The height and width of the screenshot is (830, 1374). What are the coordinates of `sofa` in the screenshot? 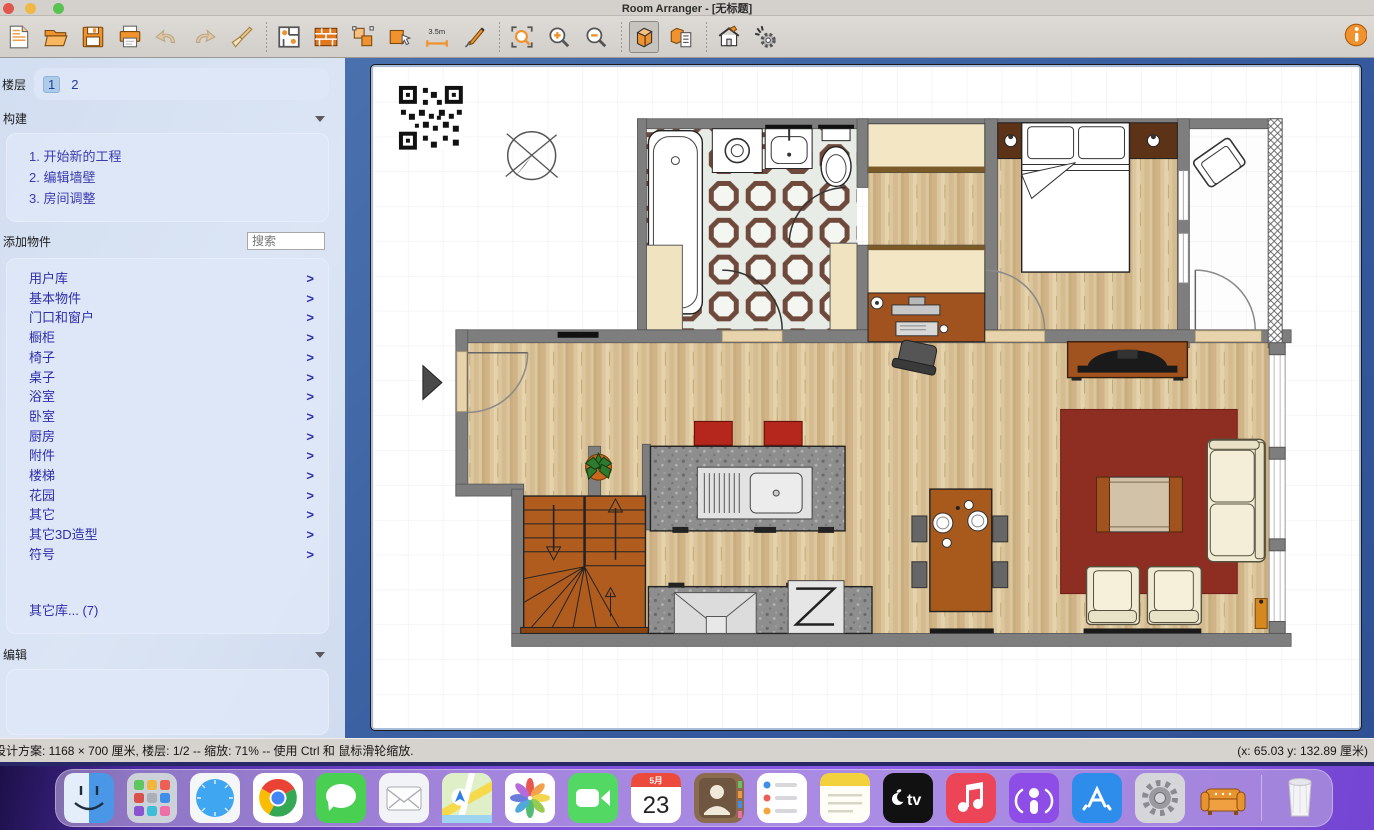 It's located at (1236, 500).